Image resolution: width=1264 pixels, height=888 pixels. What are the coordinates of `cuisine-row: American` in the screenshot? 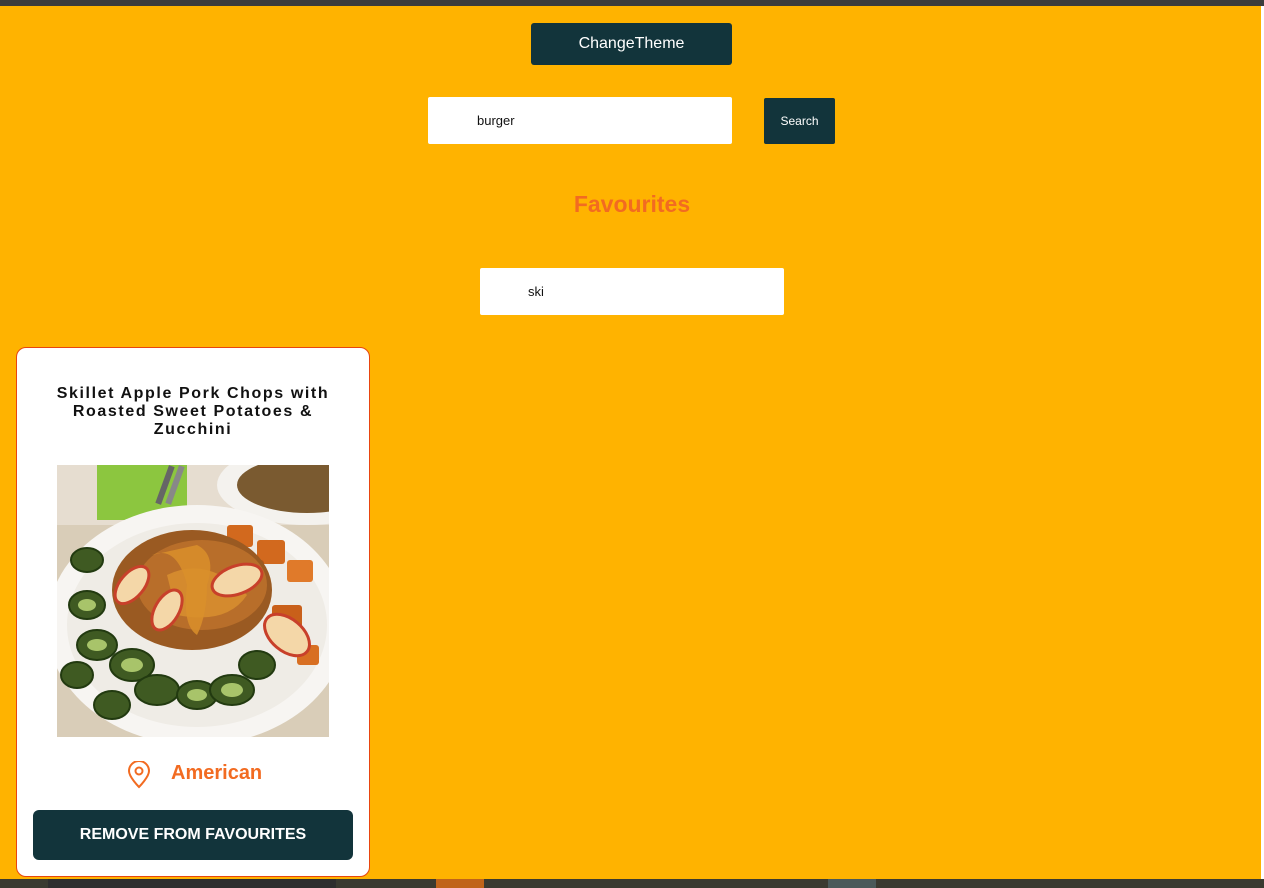 It's located at (193, 774).